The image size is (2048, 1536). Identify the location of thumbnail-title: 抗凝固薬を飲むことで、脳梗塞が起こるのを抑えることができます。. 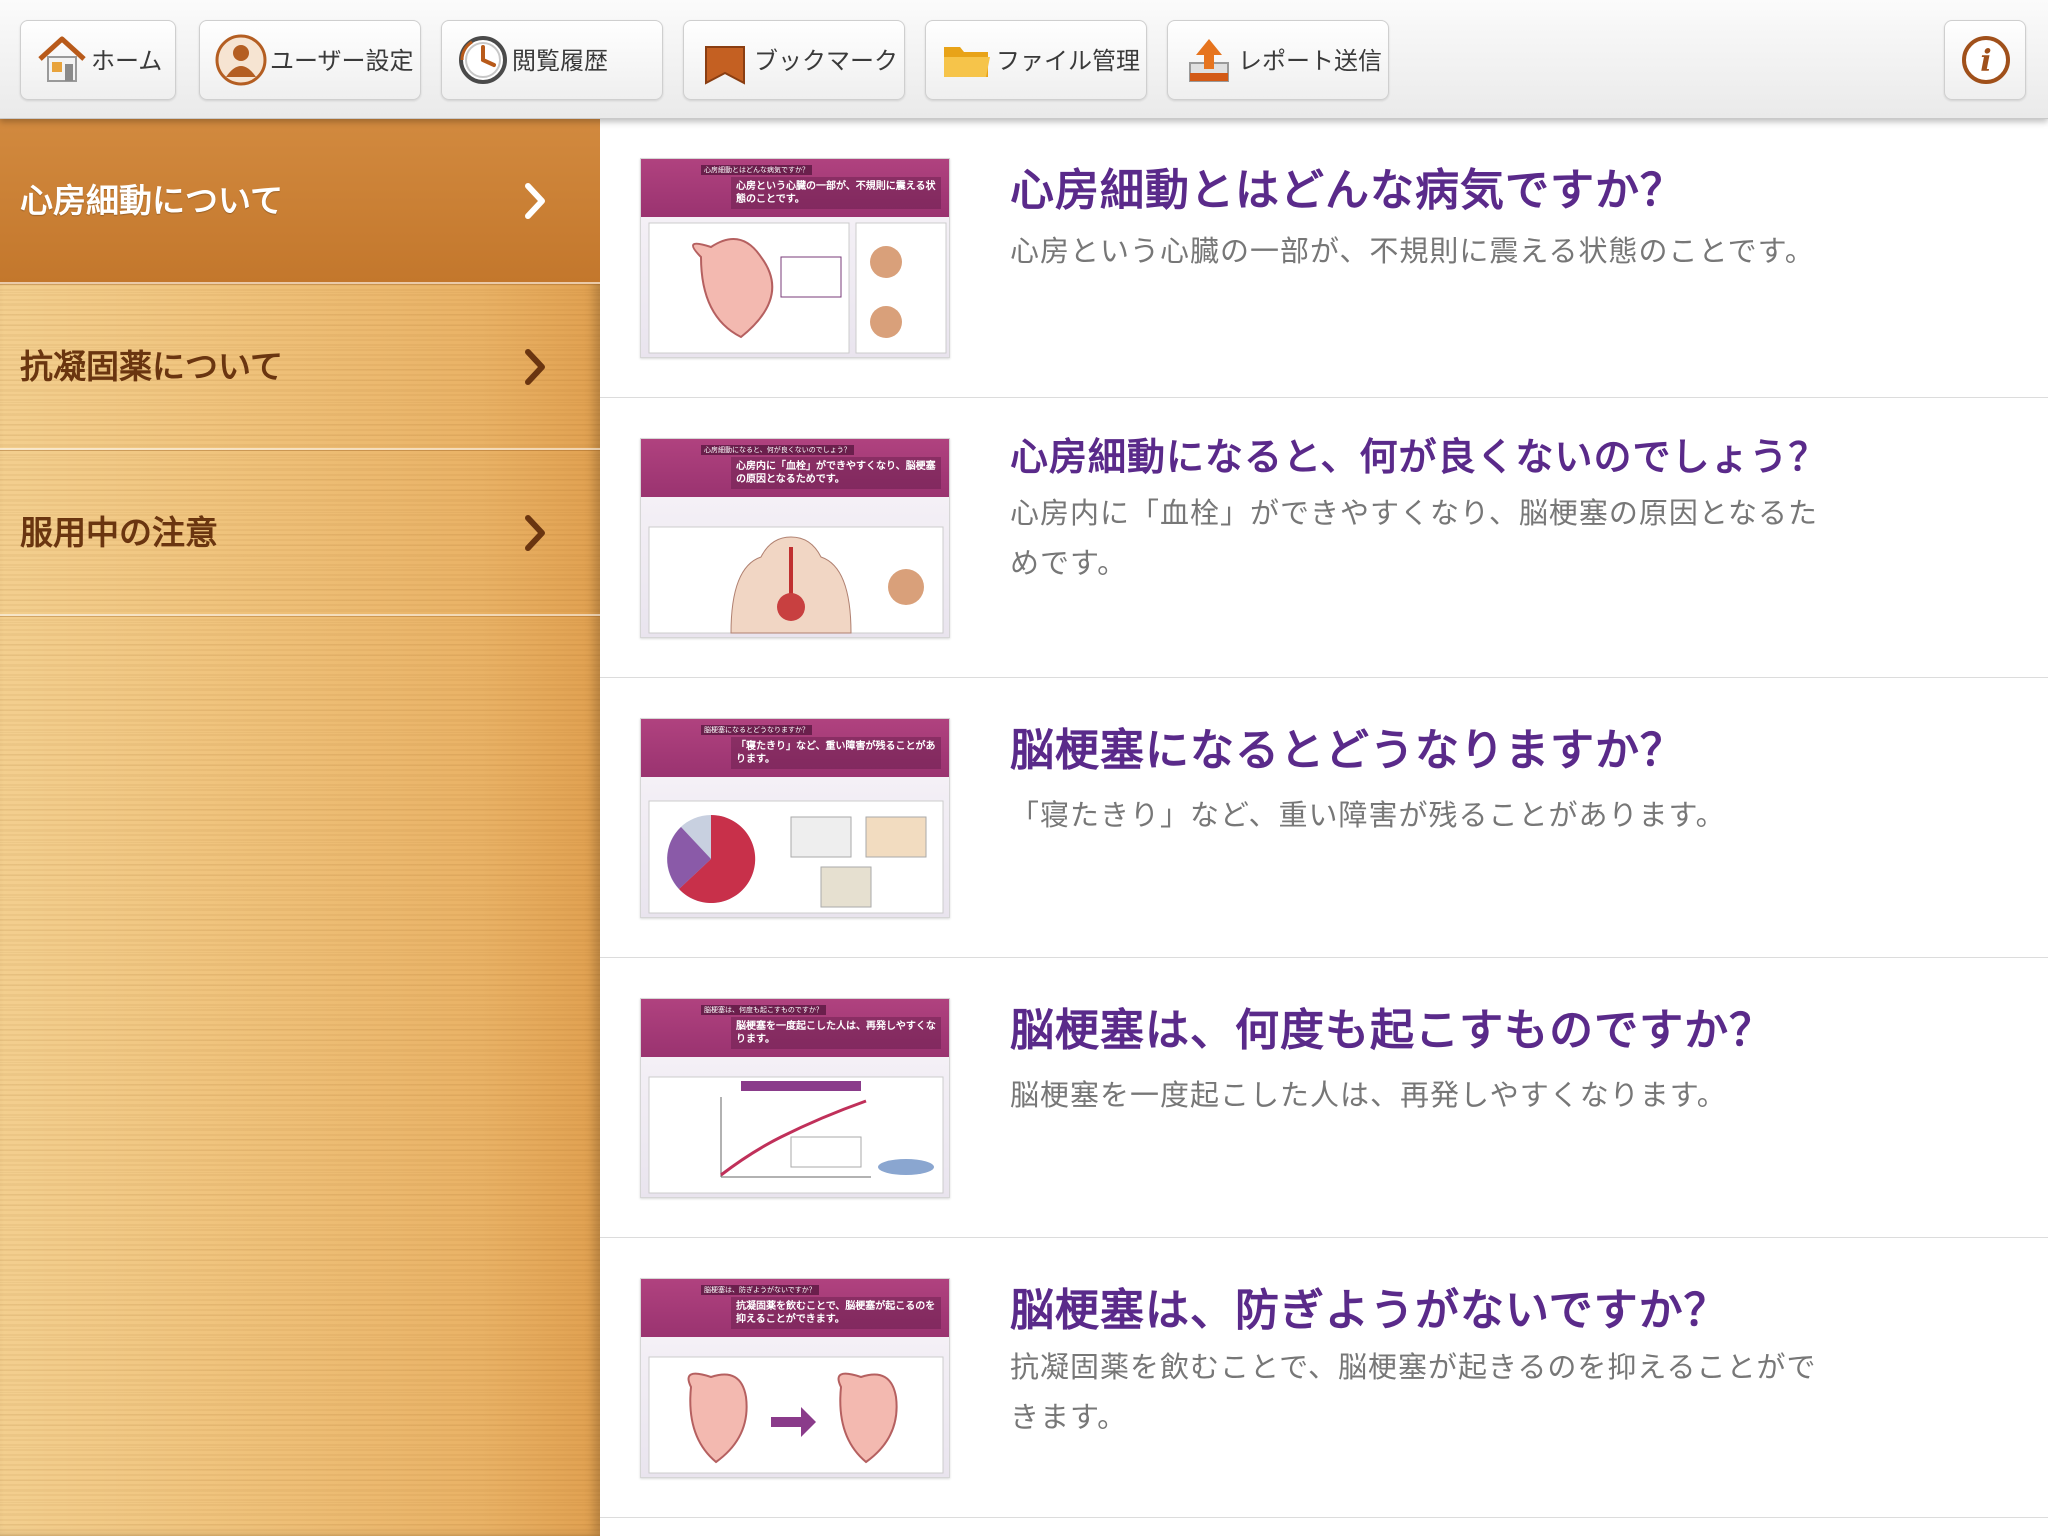
(836, 1313).